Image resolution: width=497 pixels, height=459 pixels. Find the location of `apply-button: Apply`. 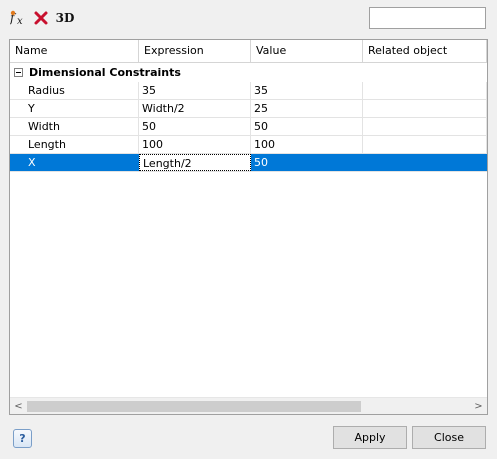

apply-button: Apply is located at coordinates (370, 437).